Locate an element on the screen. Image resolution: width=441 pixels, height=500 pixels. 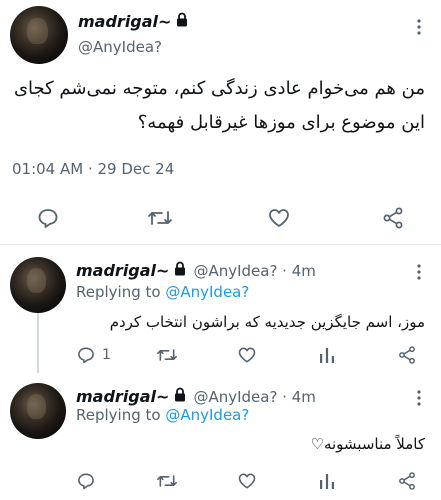
tweet-text: کاملاً مناسبشونه♡ is located at coordinates (368, 444).